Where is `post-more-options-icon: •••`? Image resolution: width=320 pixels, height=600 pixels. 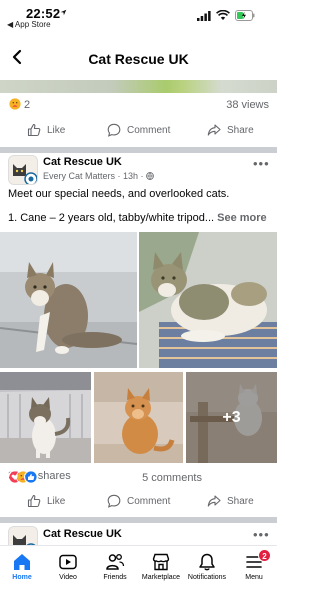 post-more-options-icon: ••• is located at coordinates (261, 163).